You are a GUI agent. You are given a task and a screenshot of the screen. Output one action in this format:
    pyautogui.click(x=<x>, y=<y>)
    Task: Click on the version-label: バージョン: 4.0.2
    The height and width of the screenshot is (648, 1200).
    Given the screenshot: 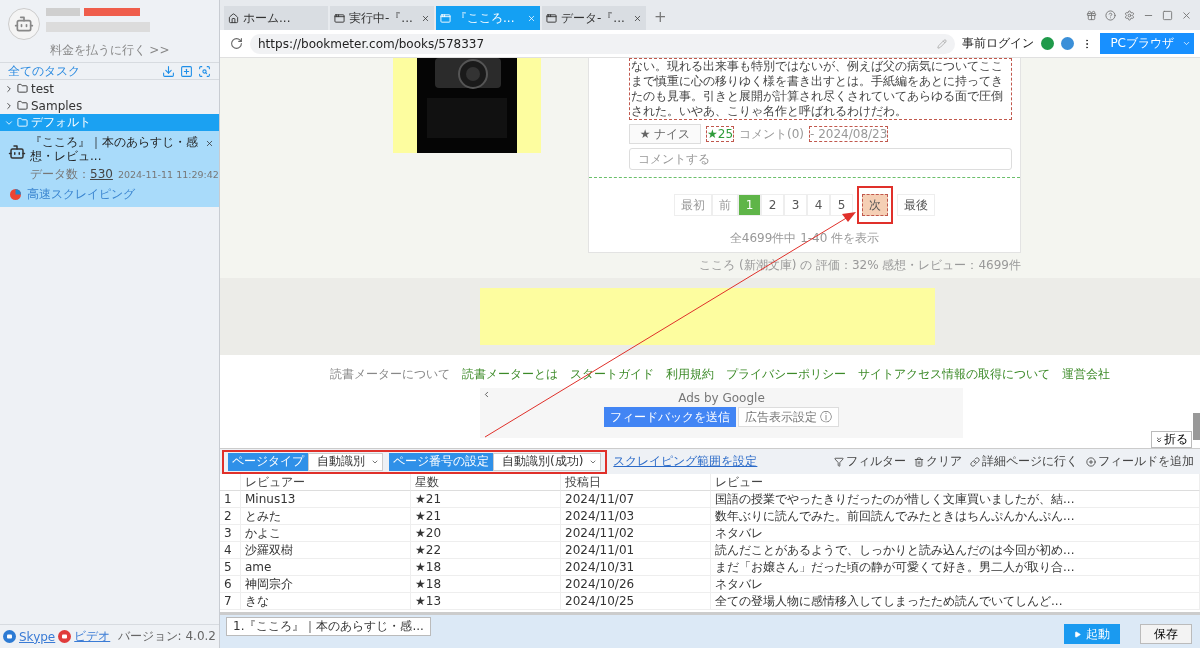 What is the action you would take?
    pyautogui.click(x=166, y=636)
    